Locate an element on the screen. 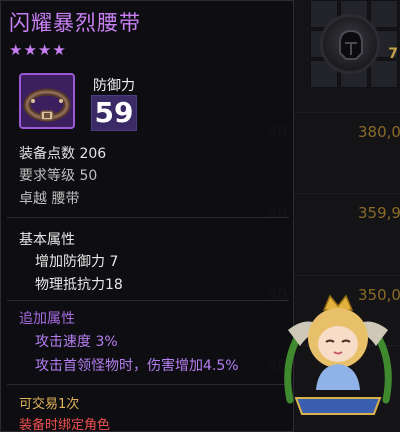  belt-icon is located at coordinates (47, 101).